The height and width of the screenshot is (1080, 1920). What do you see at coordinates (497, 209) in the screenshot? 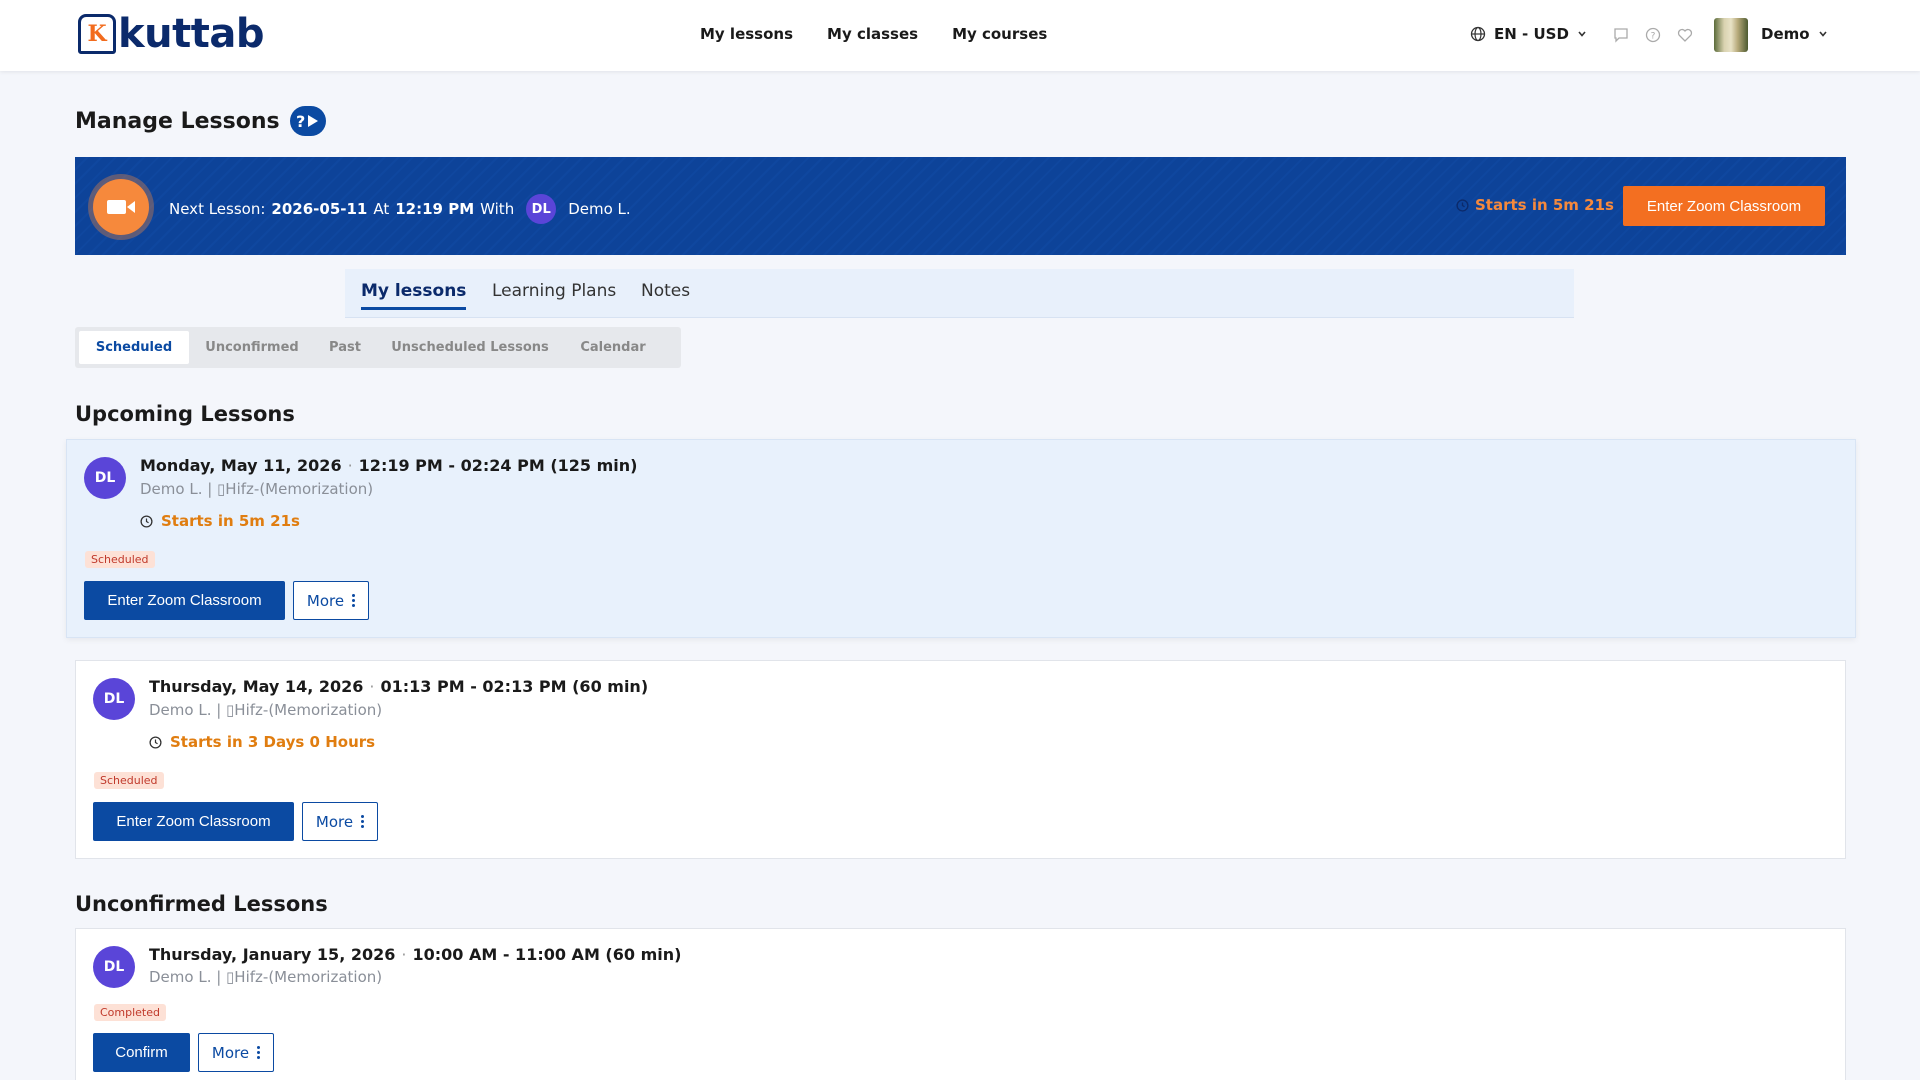
I see `next-lesson-with: With` at bounding box center [497, 209].